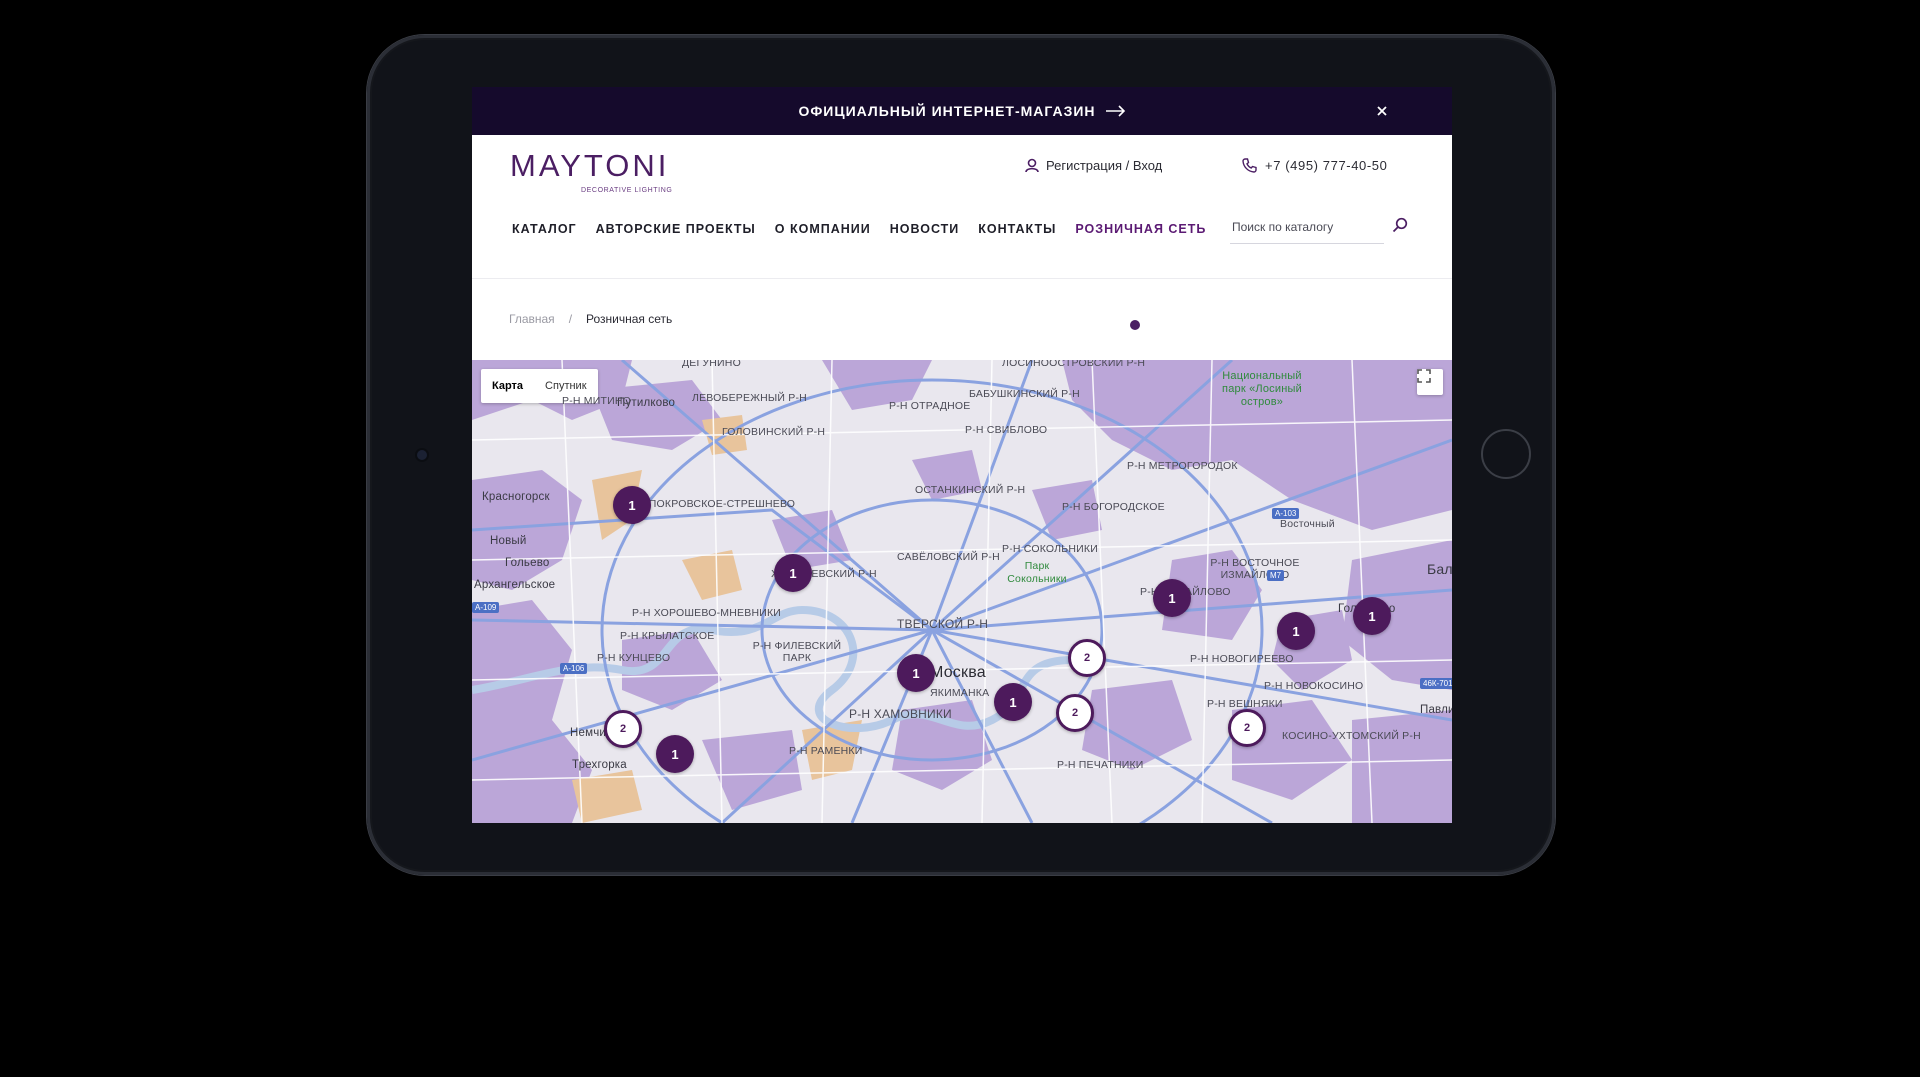 Image resolution: width=1920 pixels, height=1077 pixels. Describe the element at coordinates (711, 364) in the screenshot. I see `map-label: ДЕГУНИНО` at that location.